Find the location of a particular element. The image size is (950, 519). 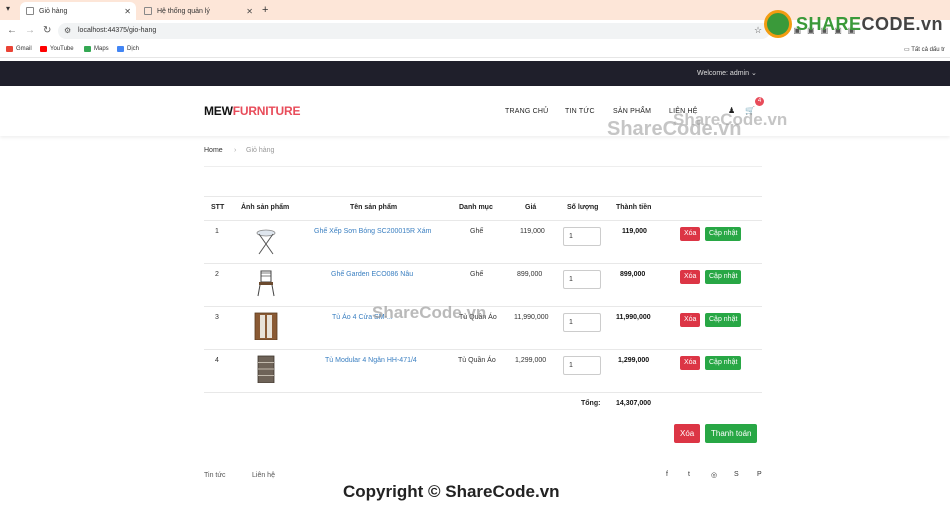

footer-link-contact: Liên hệ is located at coordinates (263, 475).